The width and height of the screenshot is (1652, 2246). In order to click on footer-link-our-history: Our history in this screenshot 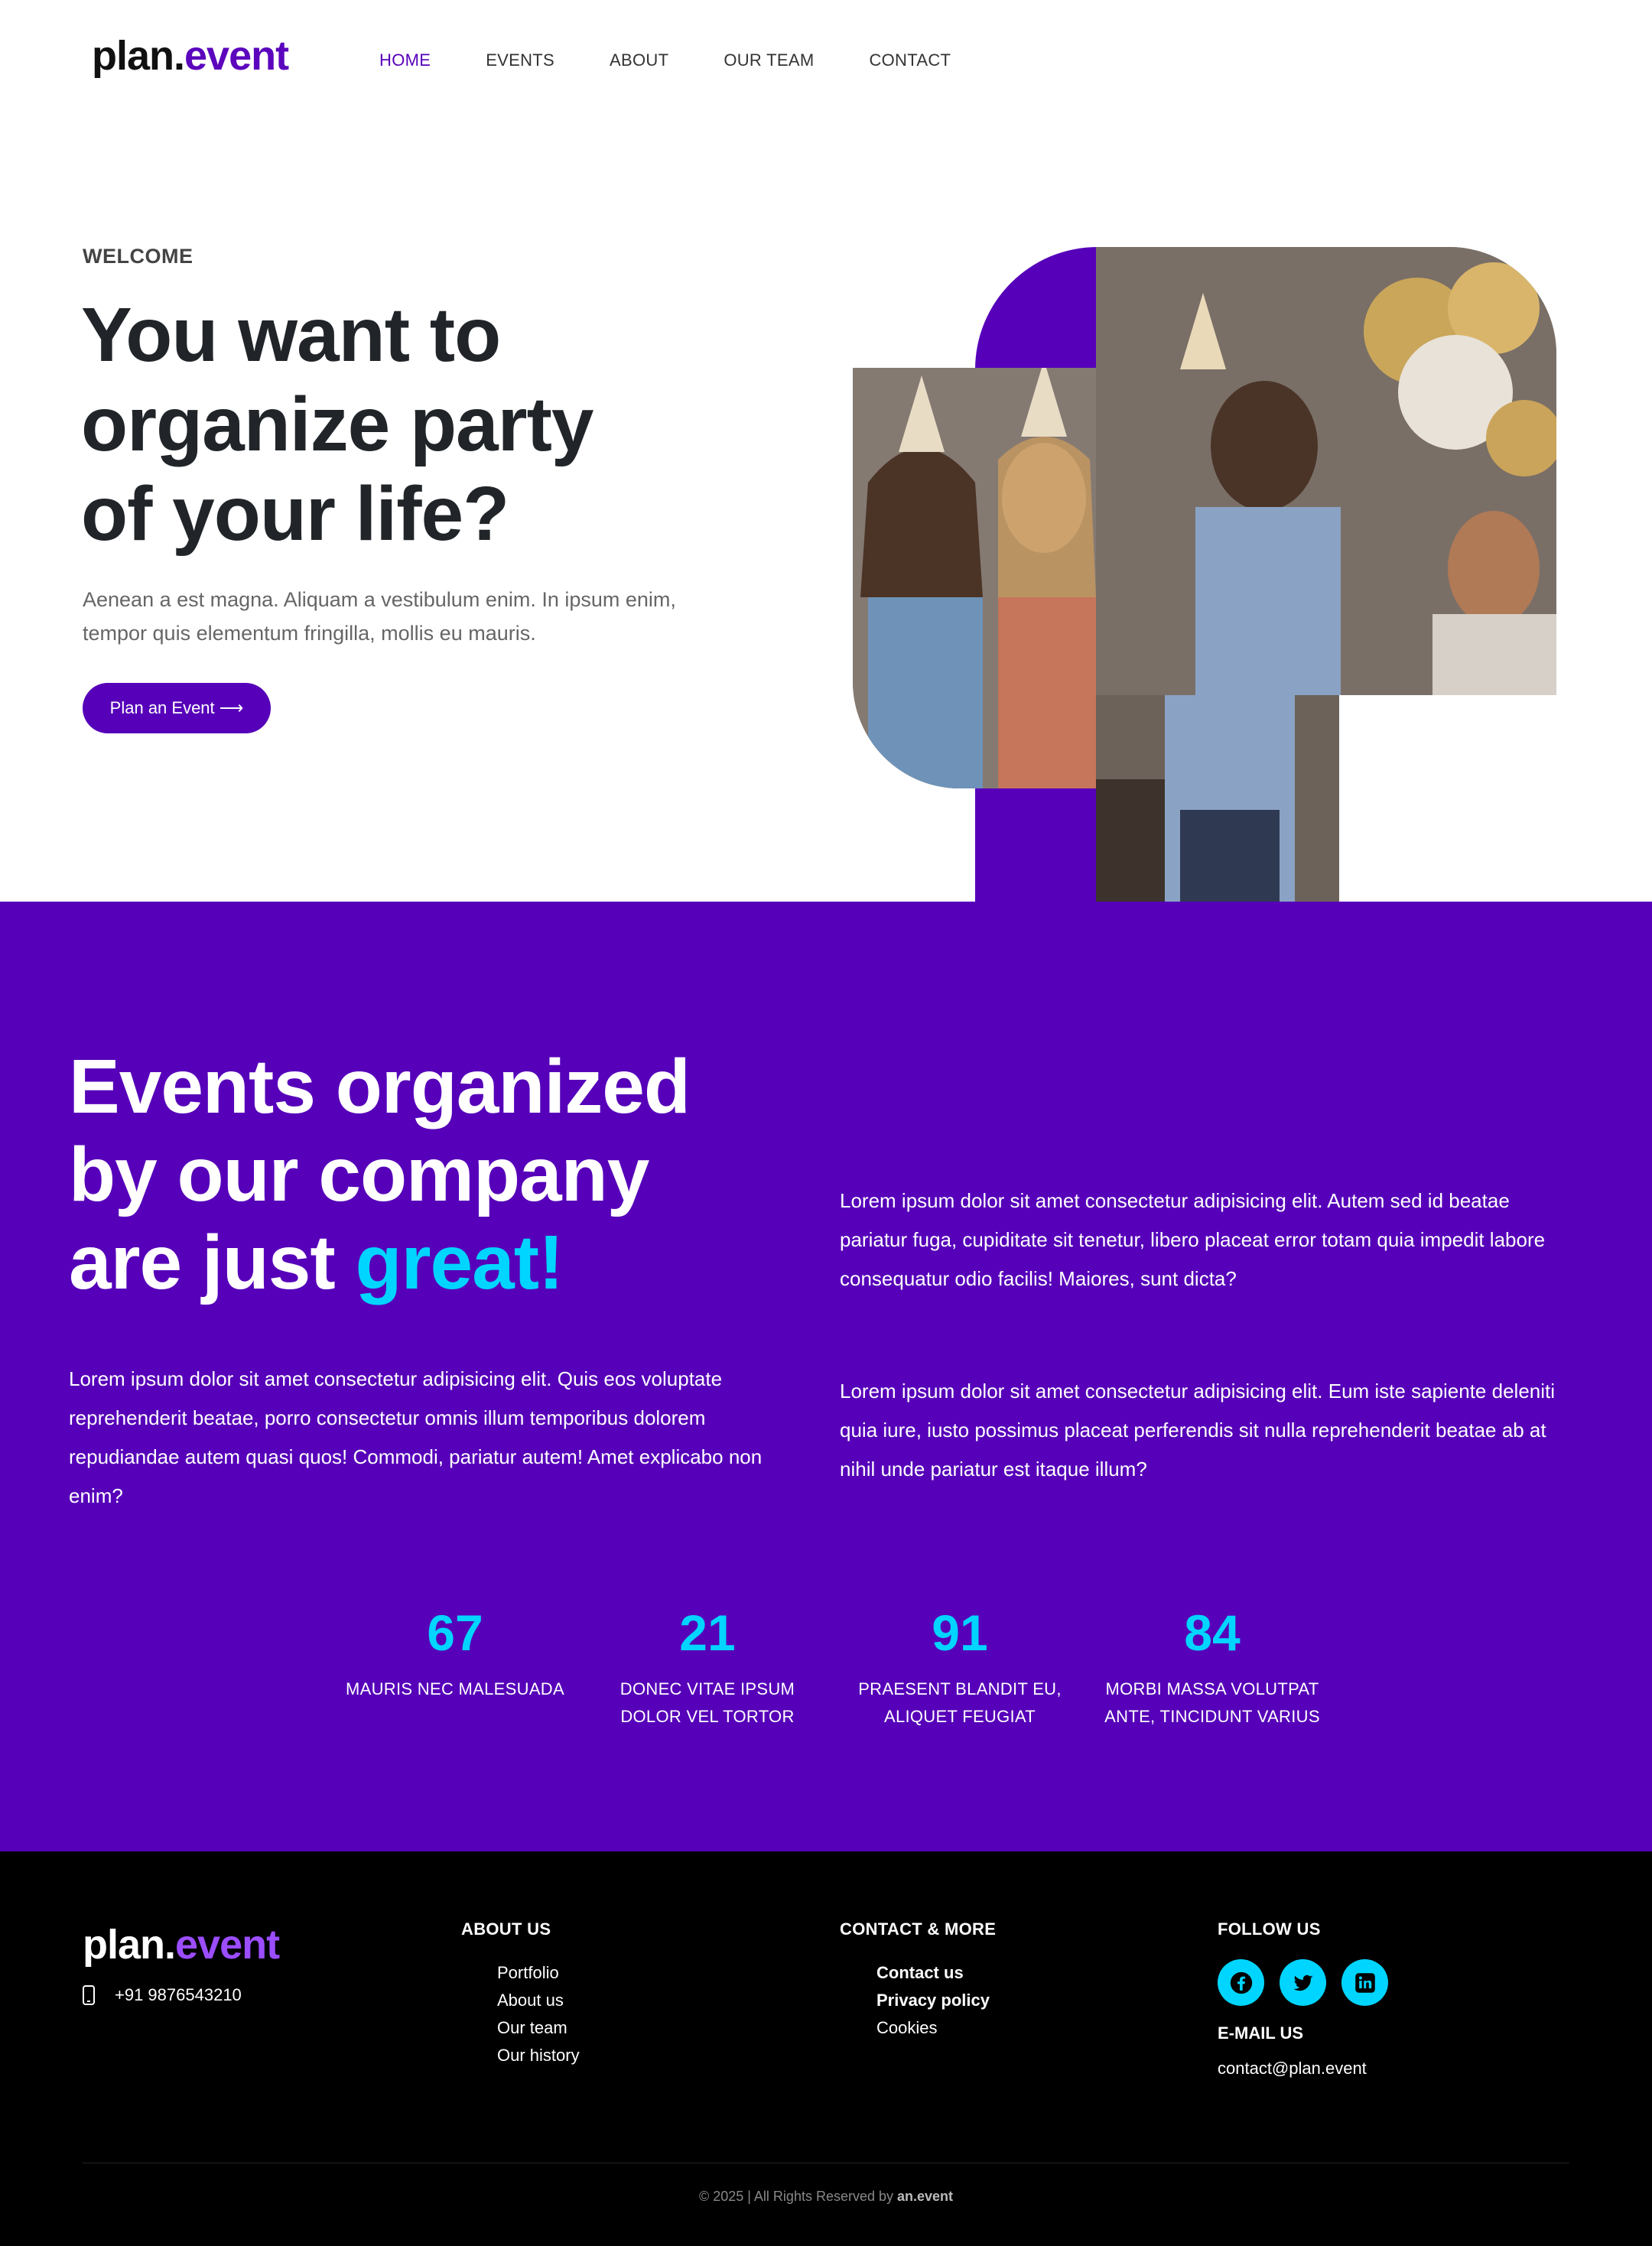, I will do `click(539, 2055)`.